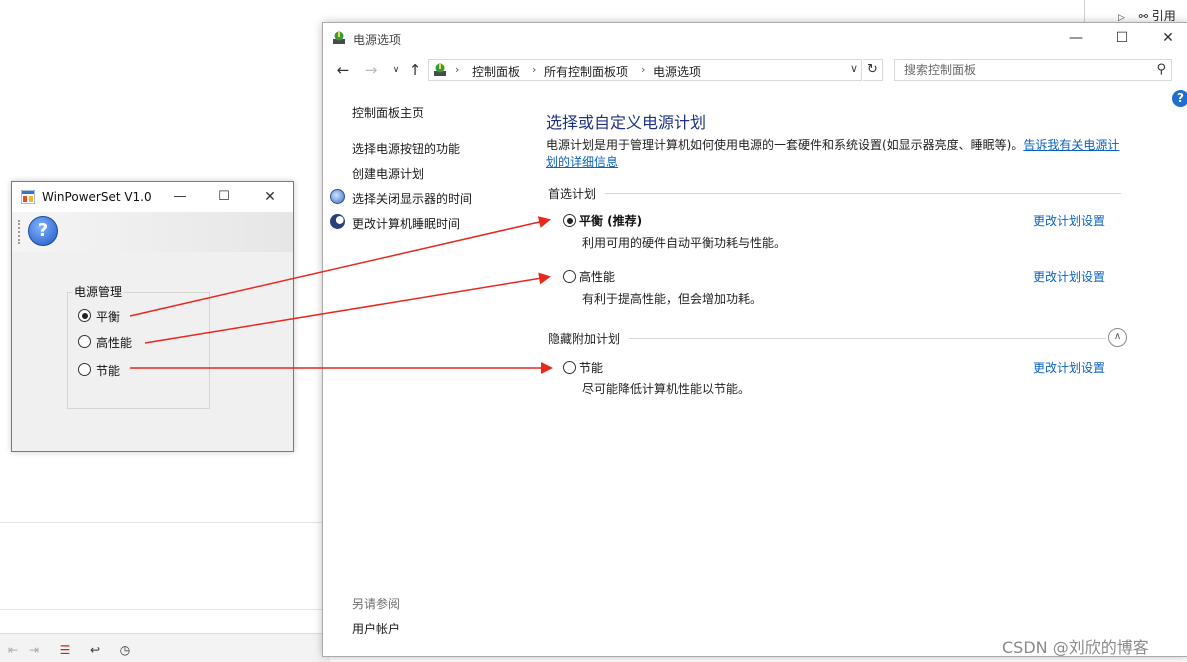 This screenshot has height=662, width=1187. What do you see at coordinates (677, 71) in the screenshot?
I see `breadcrumb-power-options: 电源选项` at bounding box center [677, 71].